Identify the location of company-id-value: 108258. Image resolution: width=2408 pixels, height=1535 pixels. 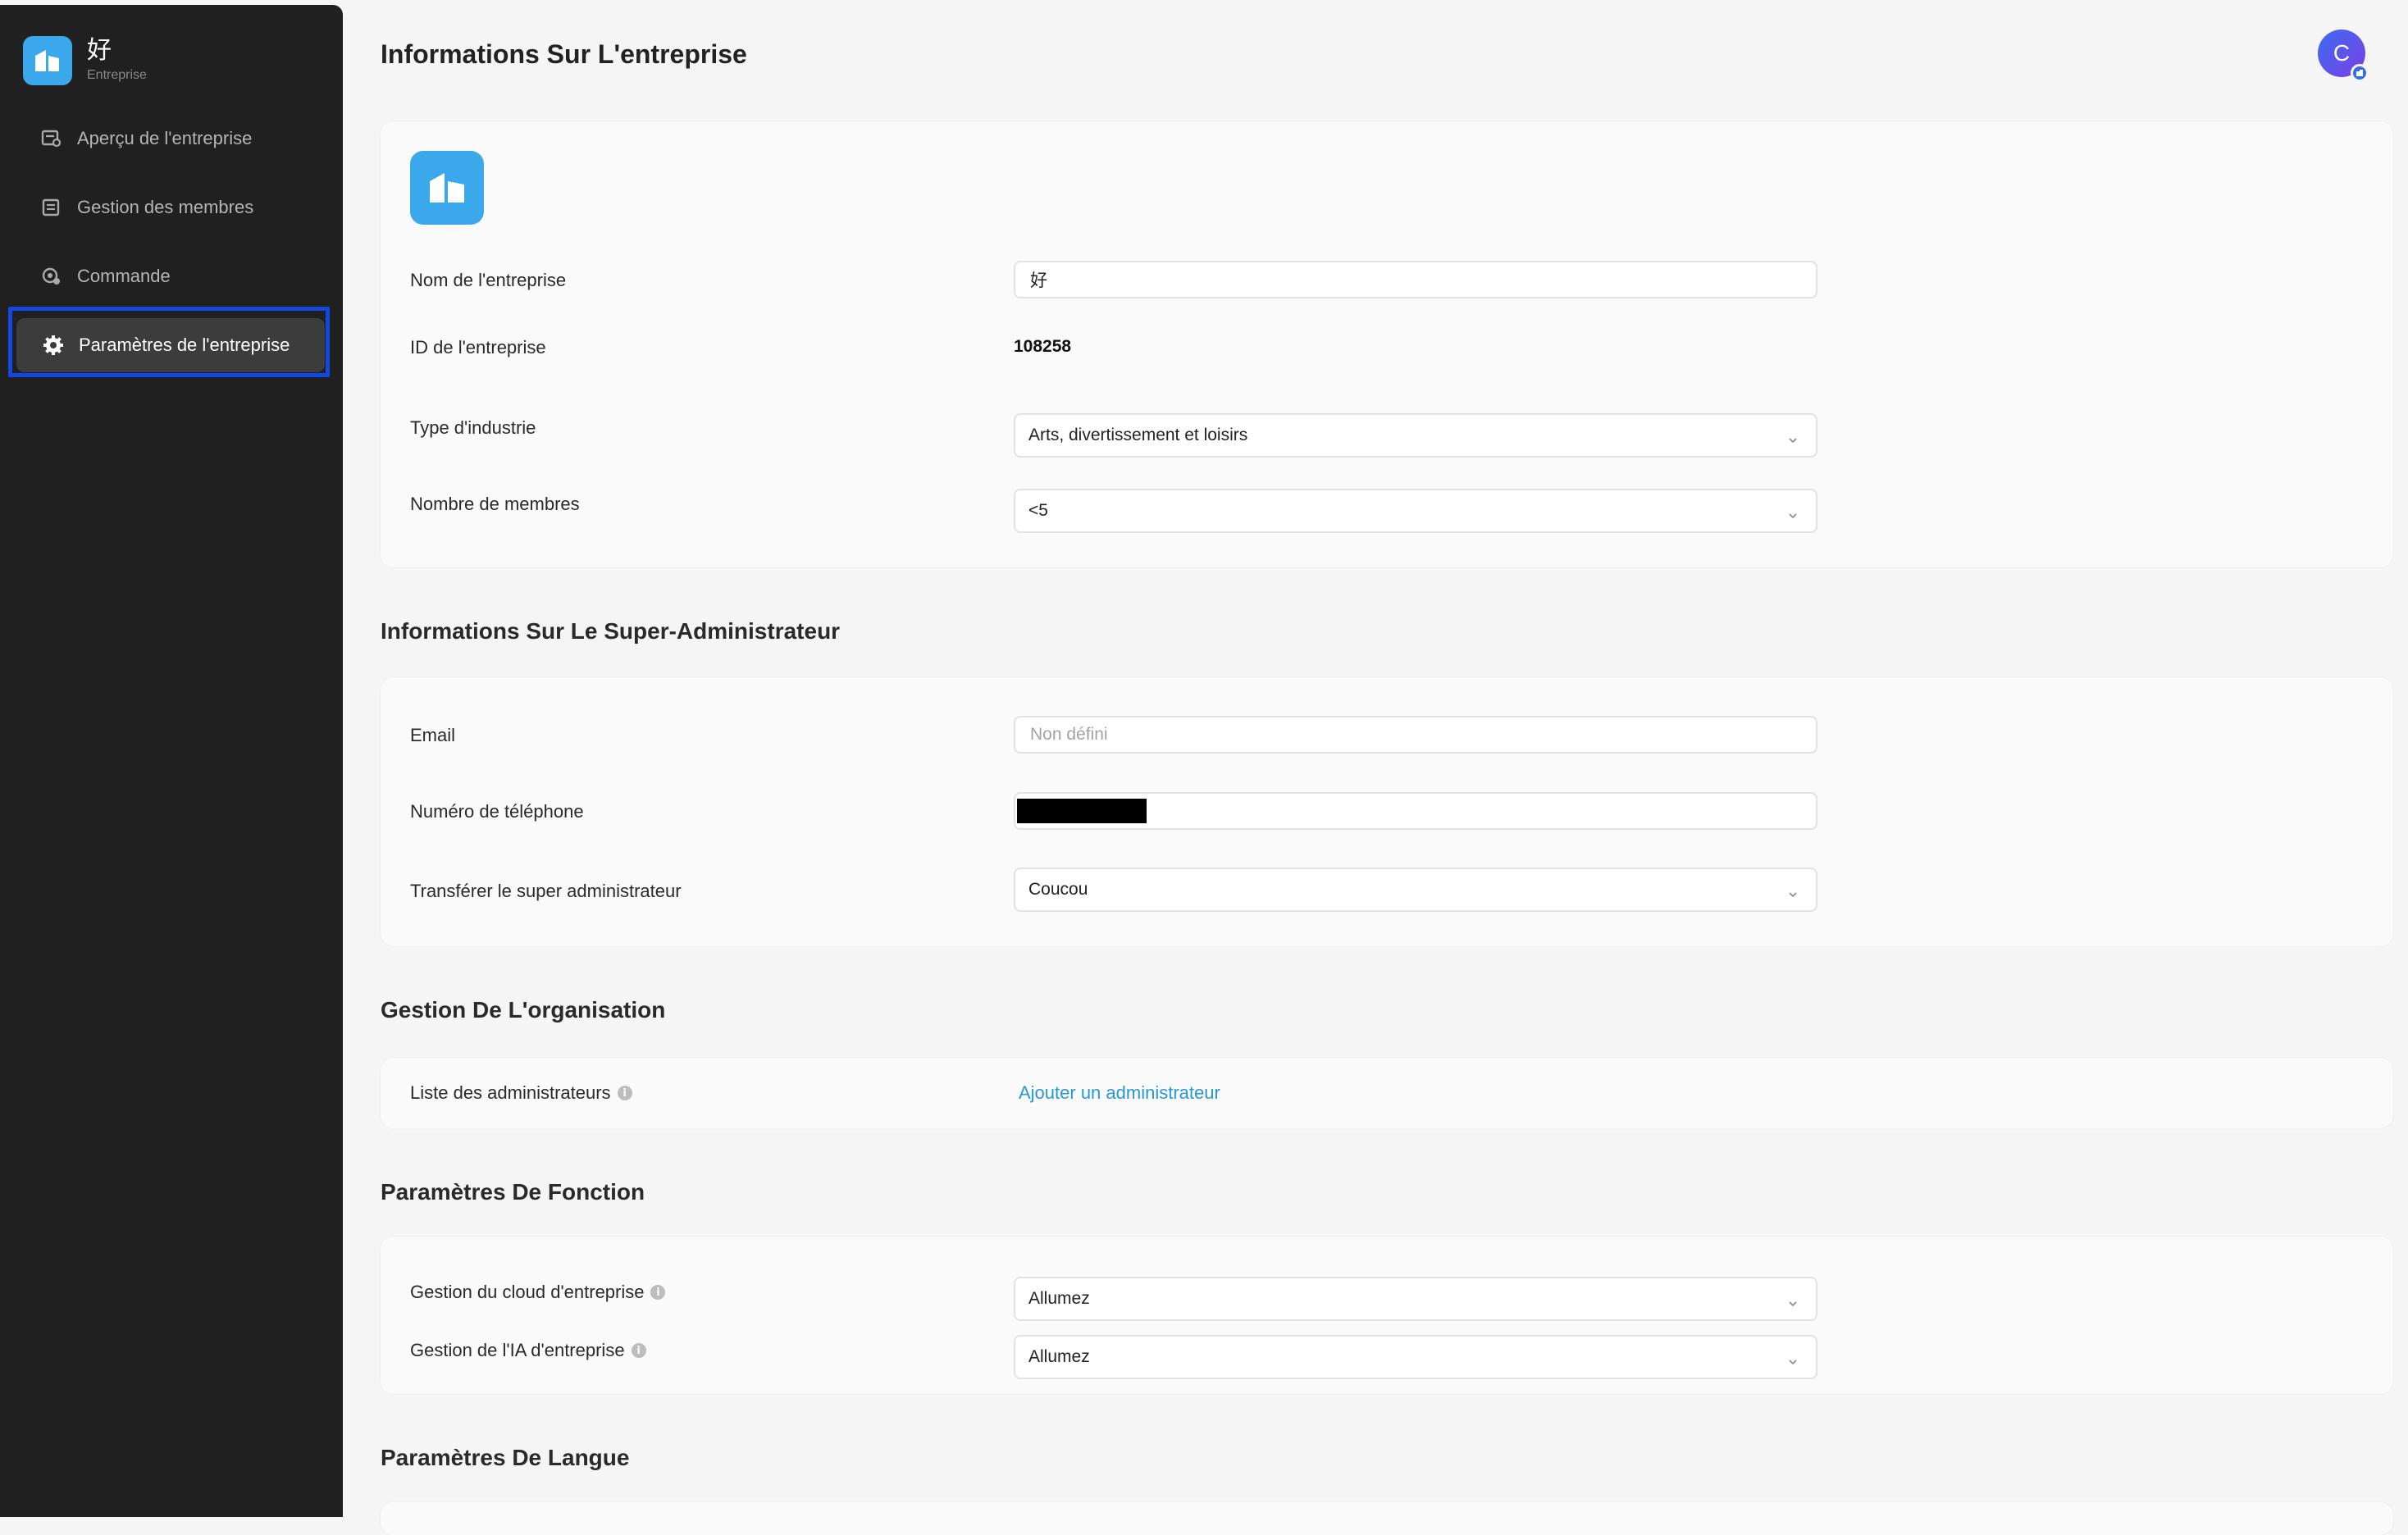
(1043, 346).